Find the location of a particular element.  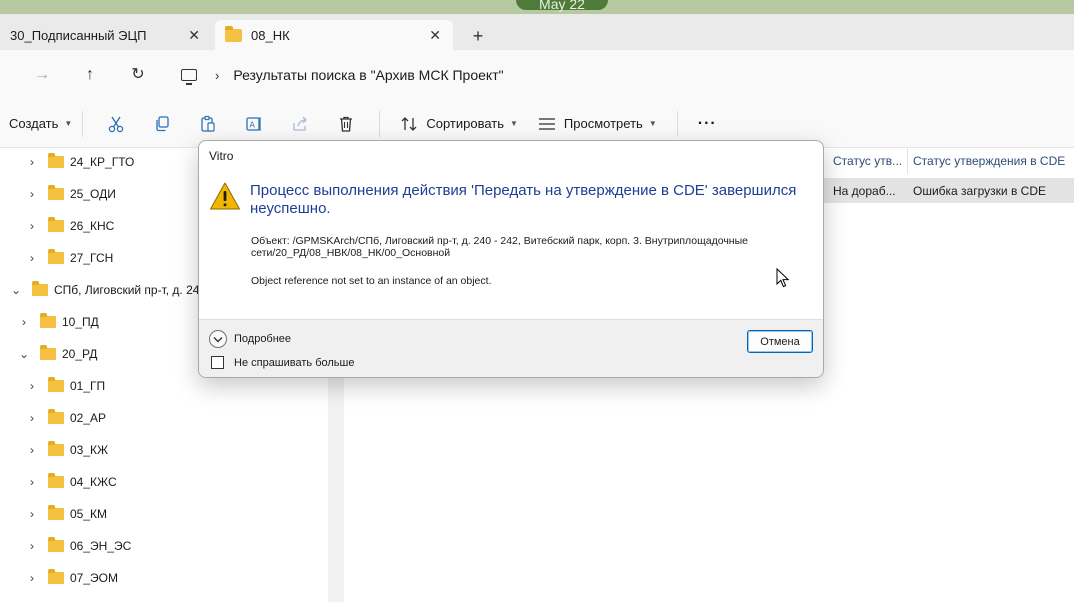

cell-cde-status: Ошибка загрузки в CDE is located at coordinates (979, 190).